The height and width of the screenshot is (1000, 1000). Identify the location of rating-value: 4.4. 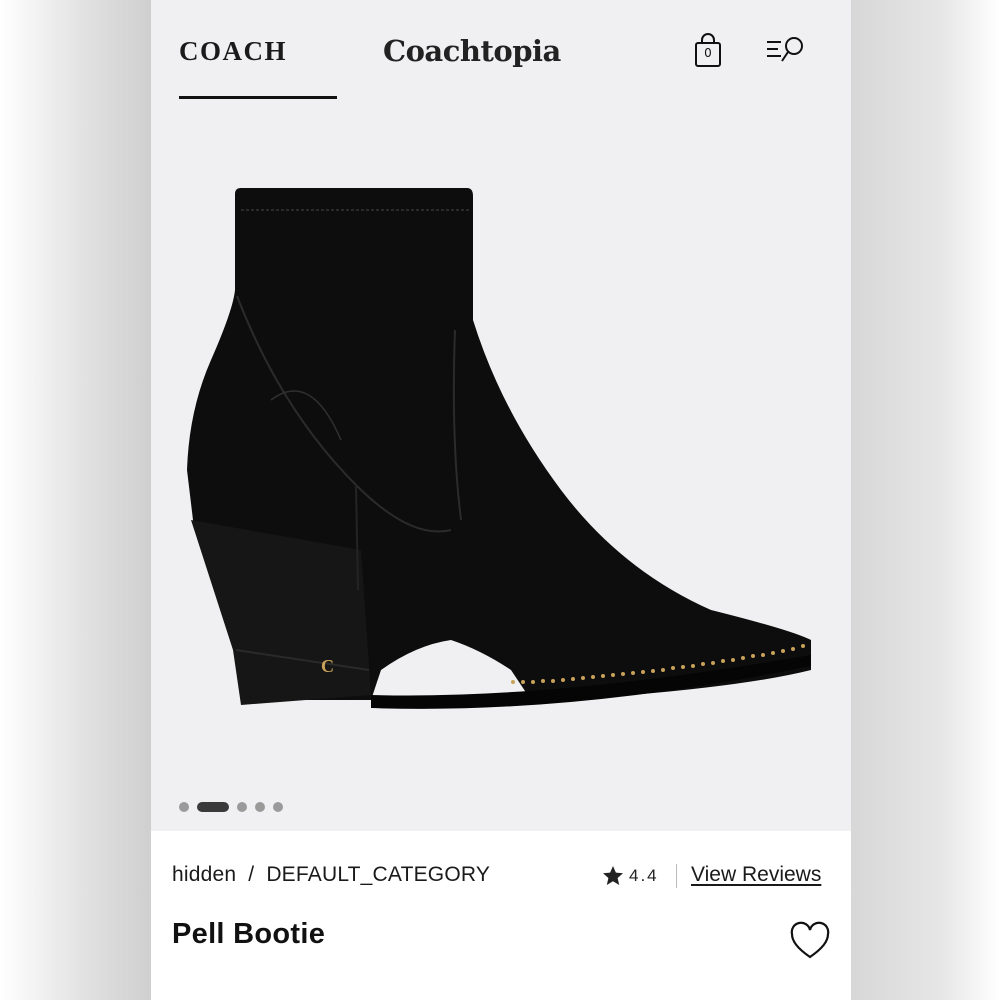
(644, 875).